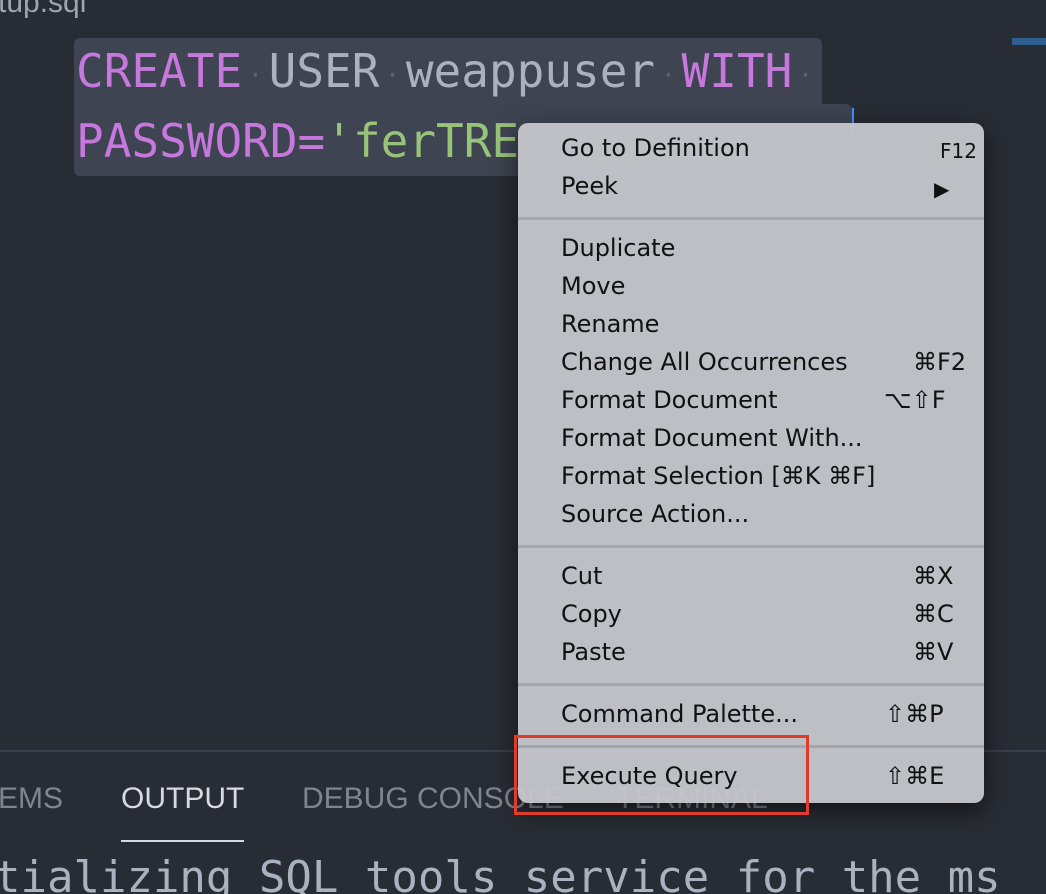  I want to click on menu-item-label: Go to Definition, so click(655, 148).